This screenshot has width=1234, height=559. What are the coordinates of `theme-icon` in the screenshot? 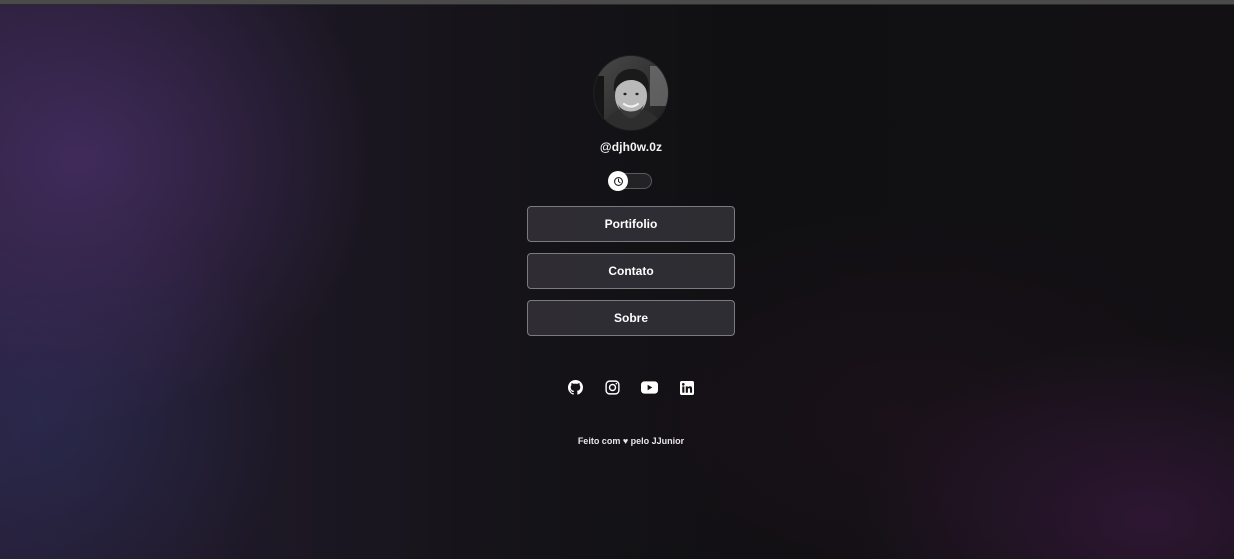 It's located at (618, 181).